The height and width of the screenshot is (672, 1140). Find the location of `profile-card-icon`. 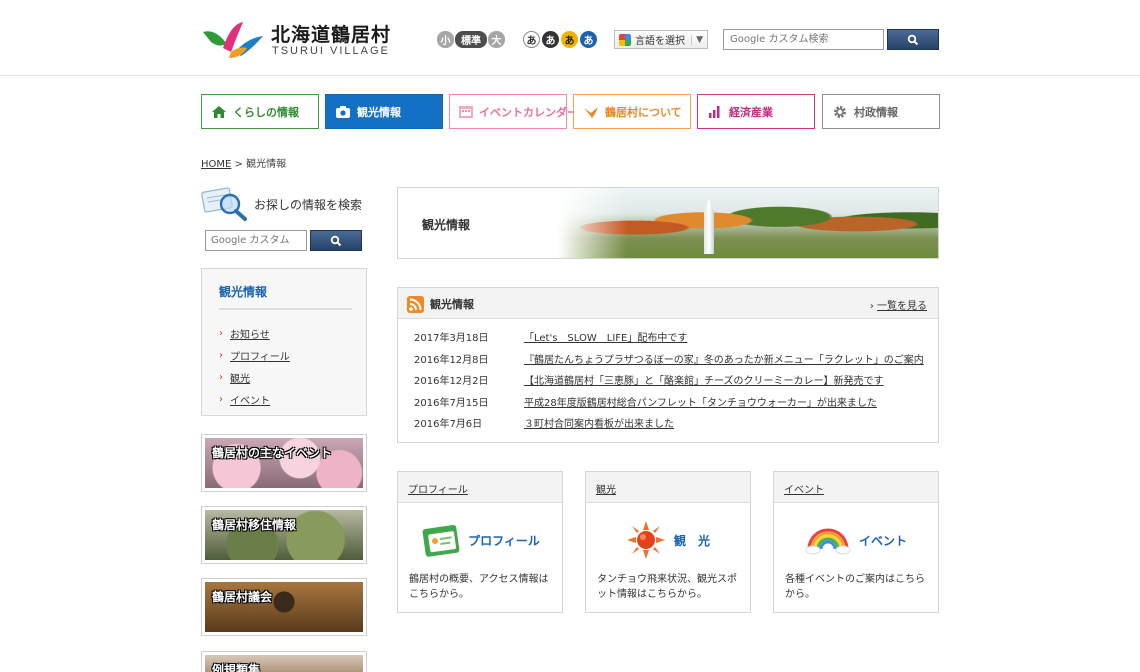

profile-card-icon is located at coordinates (441, 541).